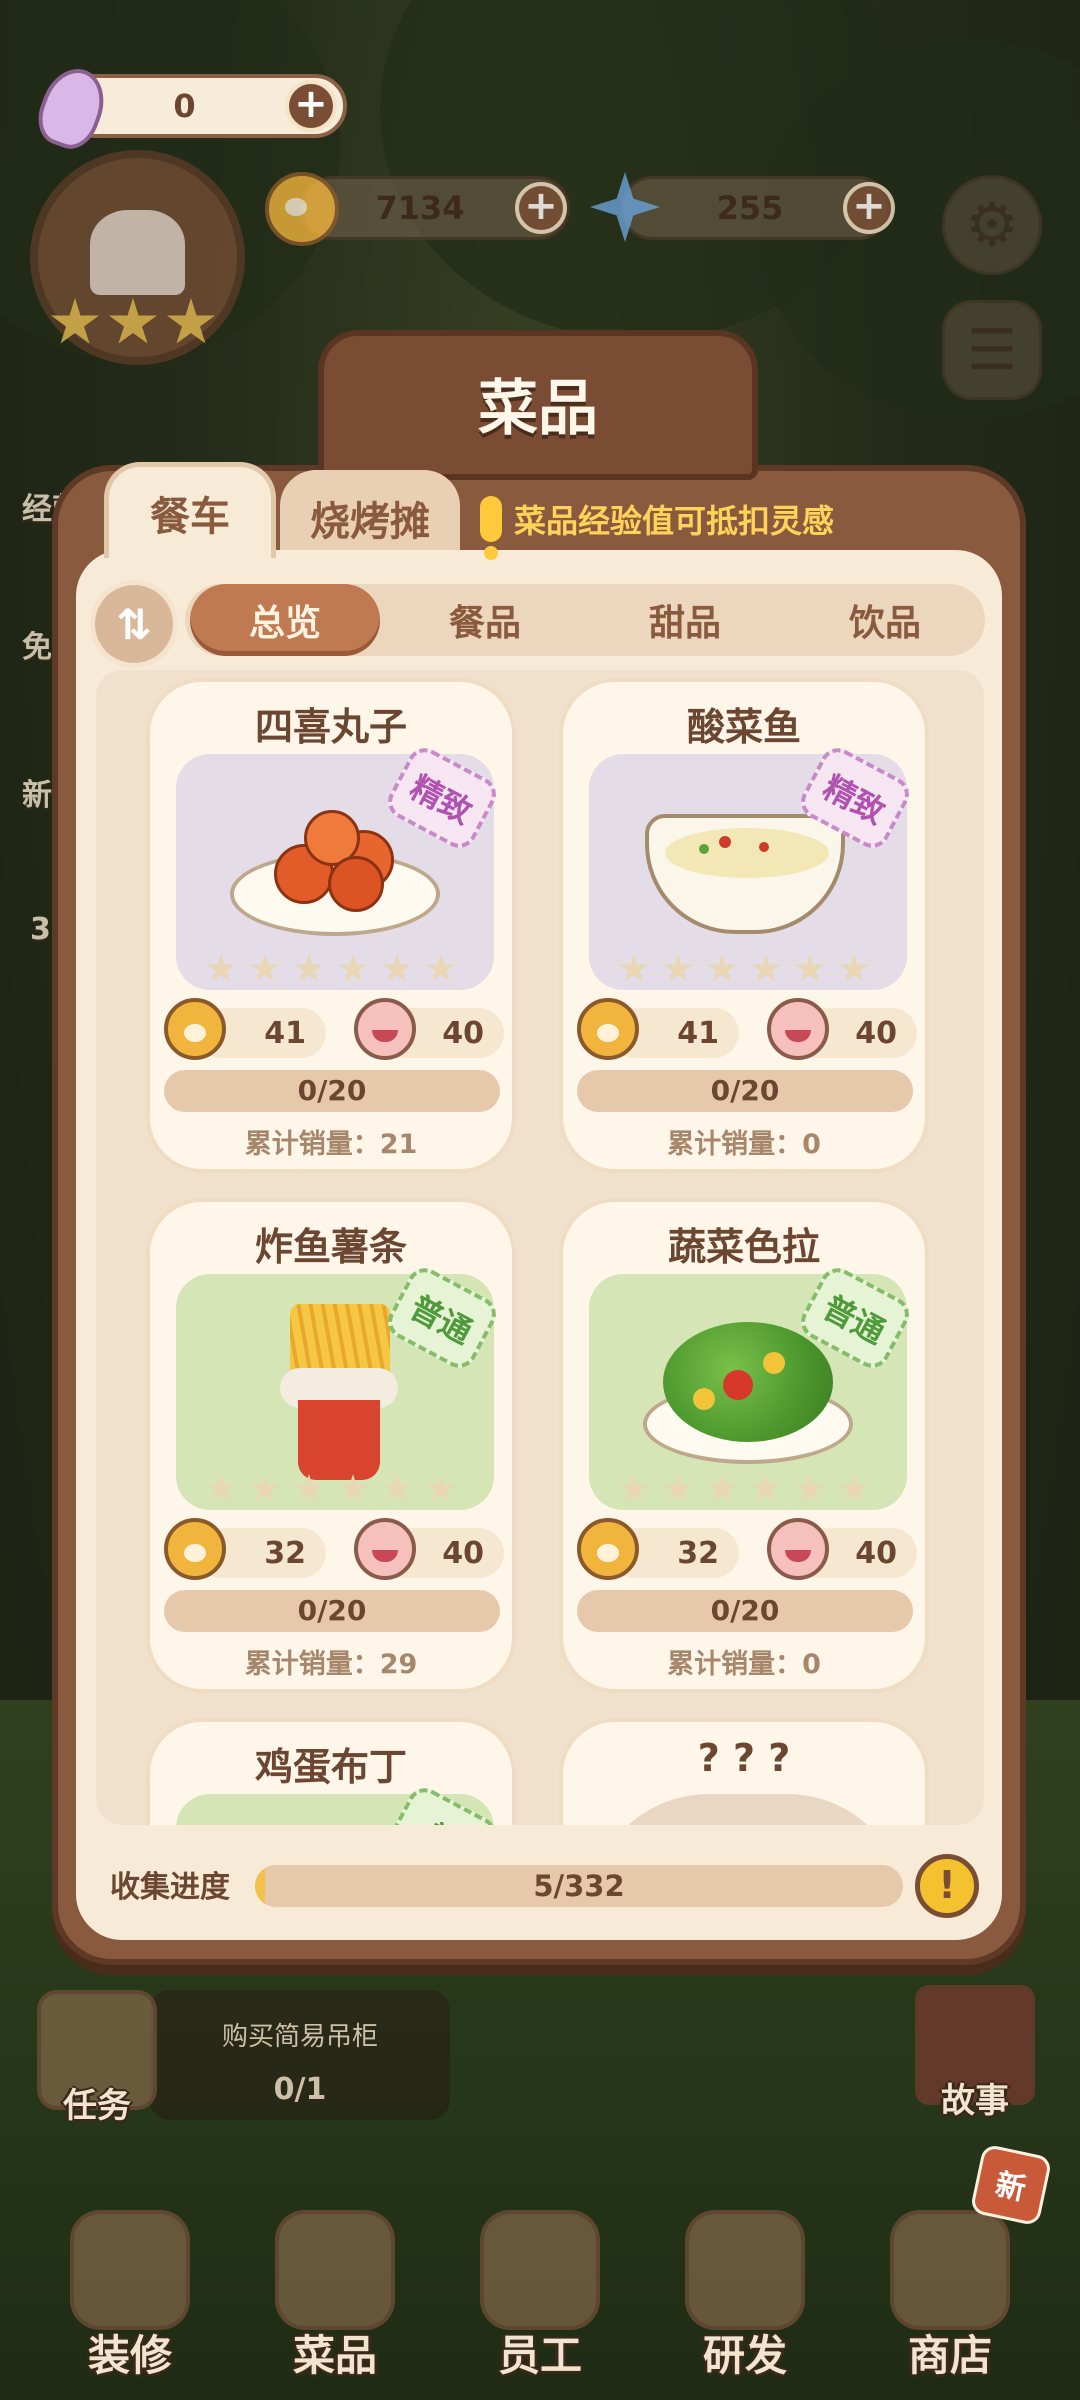 The image size is (1080, 2400). I want to click on dish-image-placeholder, so click(748, 1809).